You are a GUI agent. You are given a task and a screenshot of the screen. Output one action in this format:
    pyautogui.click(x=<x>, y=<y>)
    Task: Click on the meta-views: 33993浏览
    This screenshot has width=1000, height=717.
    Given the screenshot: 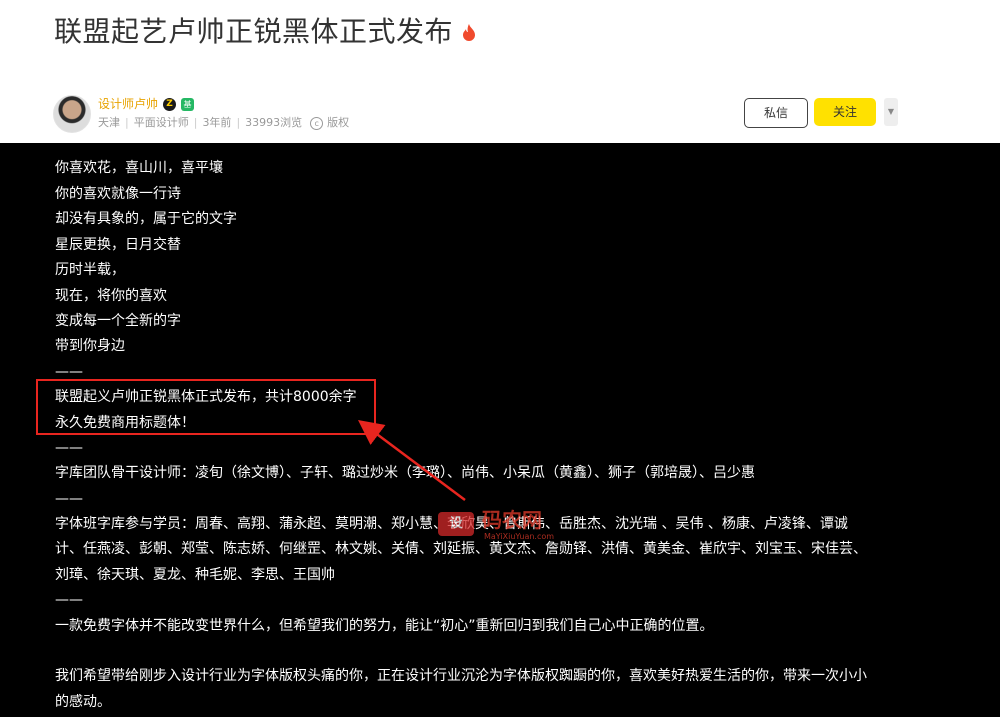 What is the action you would take?
    pyautogui.click(x=274, y=122)
    